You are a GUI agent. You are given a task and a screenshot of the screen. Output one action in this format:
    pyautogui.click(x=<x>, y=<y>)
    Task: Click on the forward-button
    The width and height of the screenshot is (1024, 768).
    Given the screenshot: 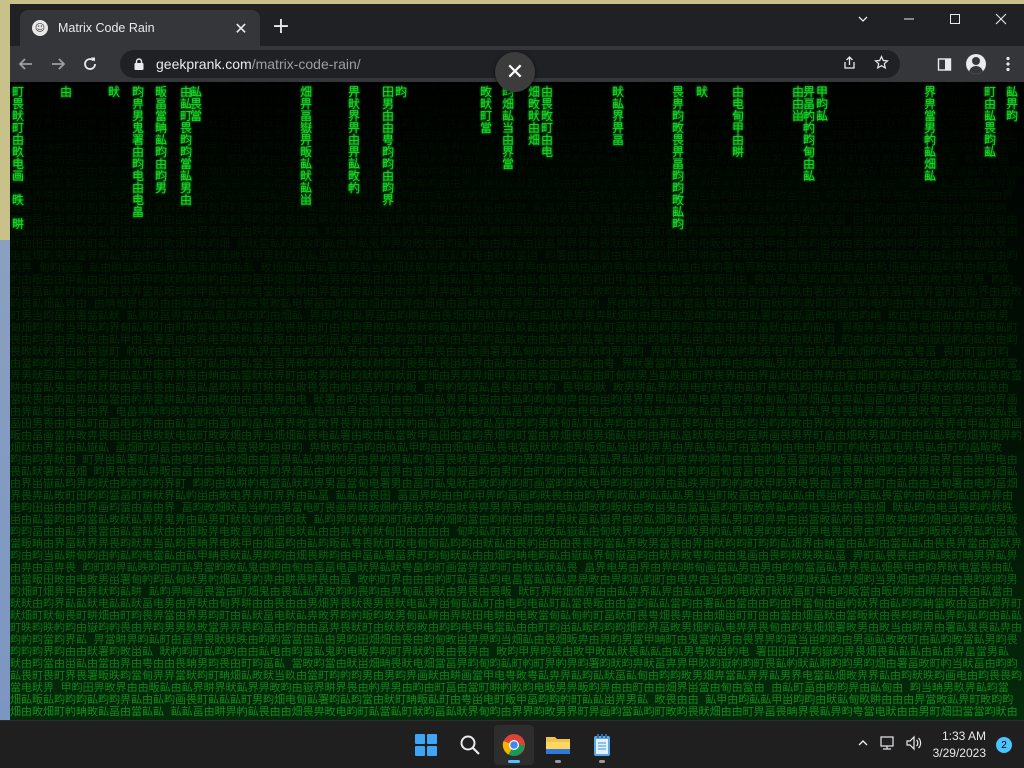 What is the action you would take?
    pyautogui.click(x=58, y=64)
    